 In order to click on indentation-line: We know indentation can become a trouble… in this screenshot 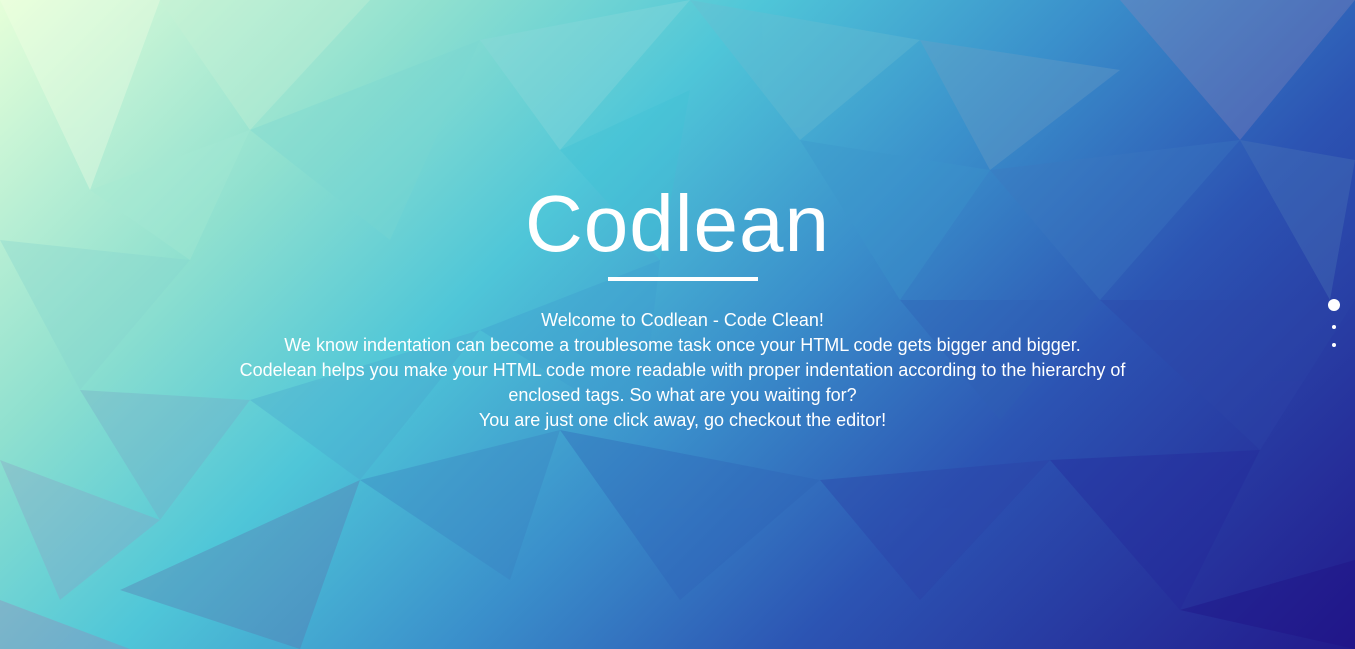, I will do `click(682, 345)`.